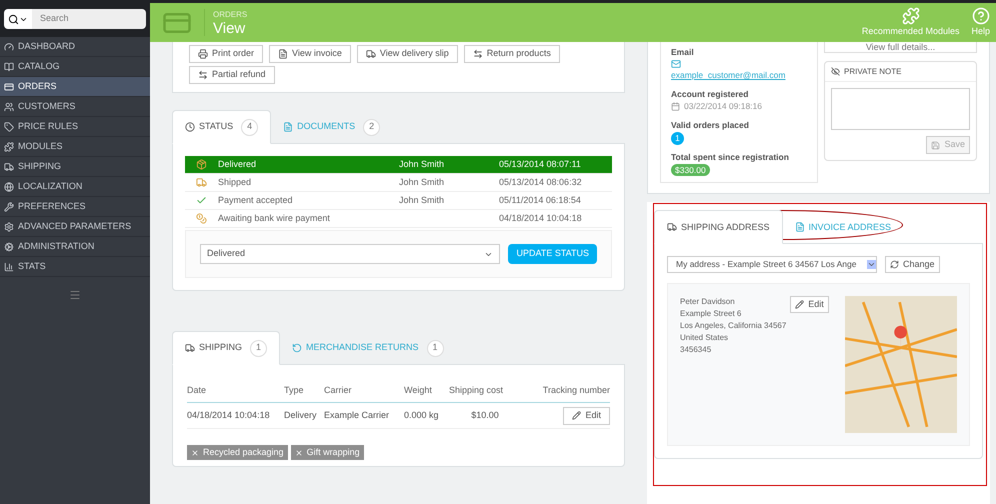 The image size is (996, 504). Describe the element at coordinates (476, 390) in the screenshot. I see `column-header: Shipping cost` at that location.